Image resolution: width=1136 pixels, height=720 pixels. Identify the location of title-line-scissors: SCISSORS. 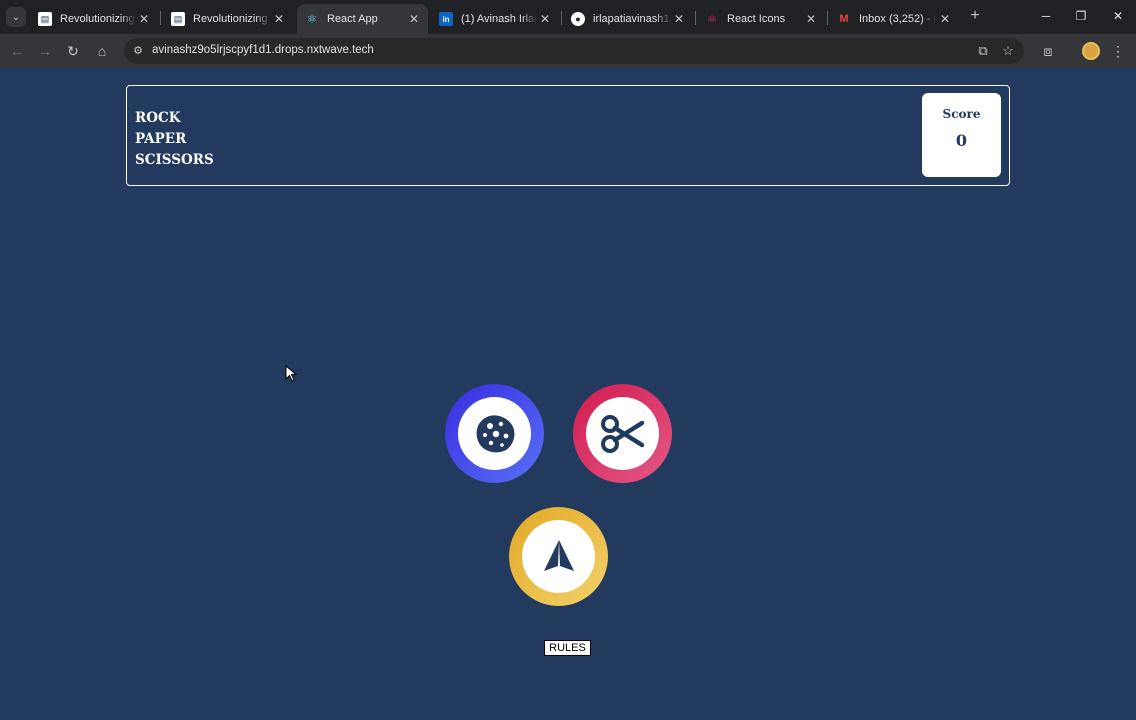
(174, 160).